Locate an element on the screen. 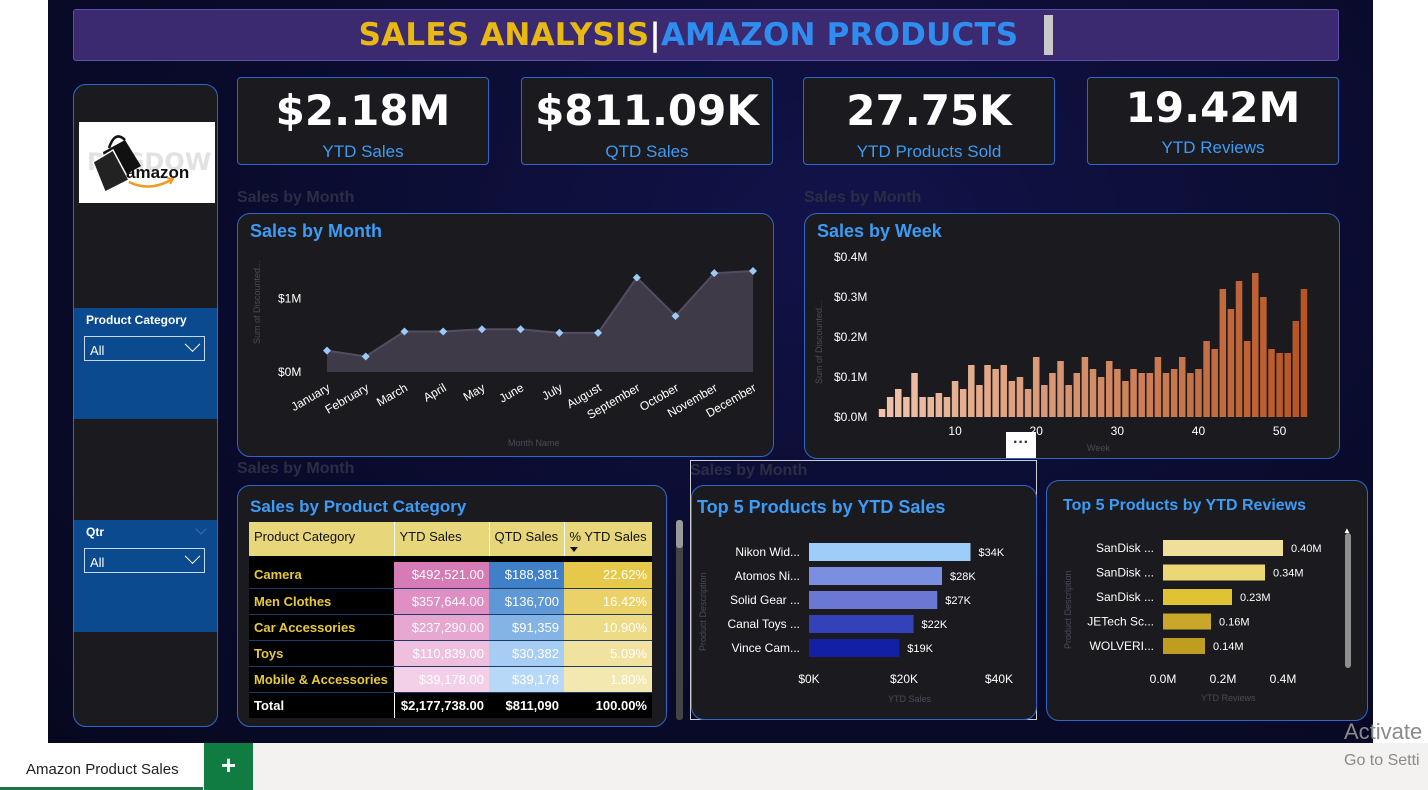 Image resolution: width=1428 pixels, height=790 pixels. x-tick-label: February is located at coordinates (347, 398).